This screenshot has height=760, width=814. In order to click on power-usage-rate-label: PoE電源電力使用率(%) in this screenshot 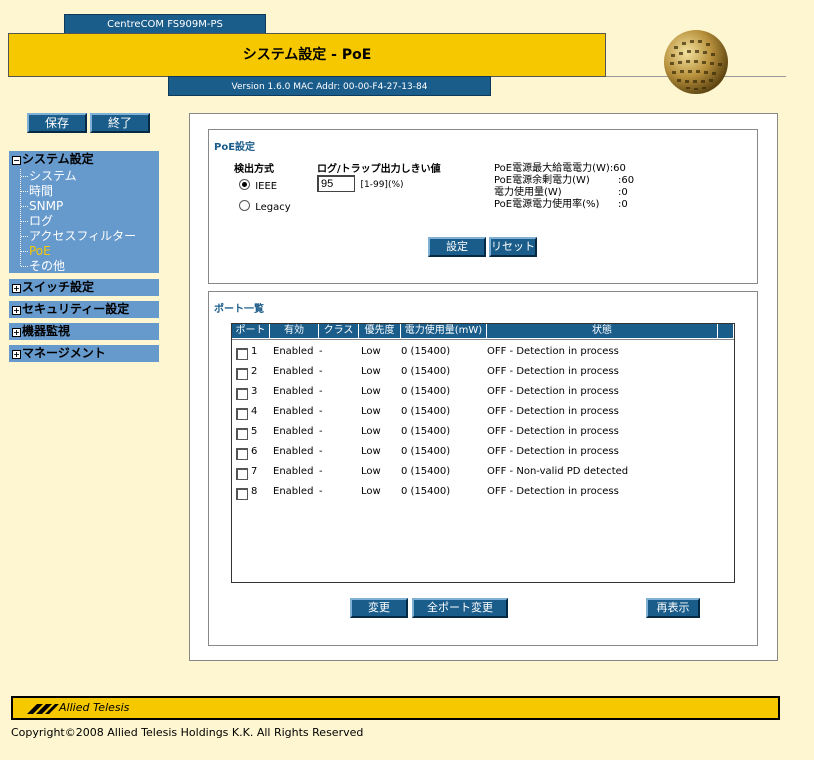, I will do `click(547, 204)`.